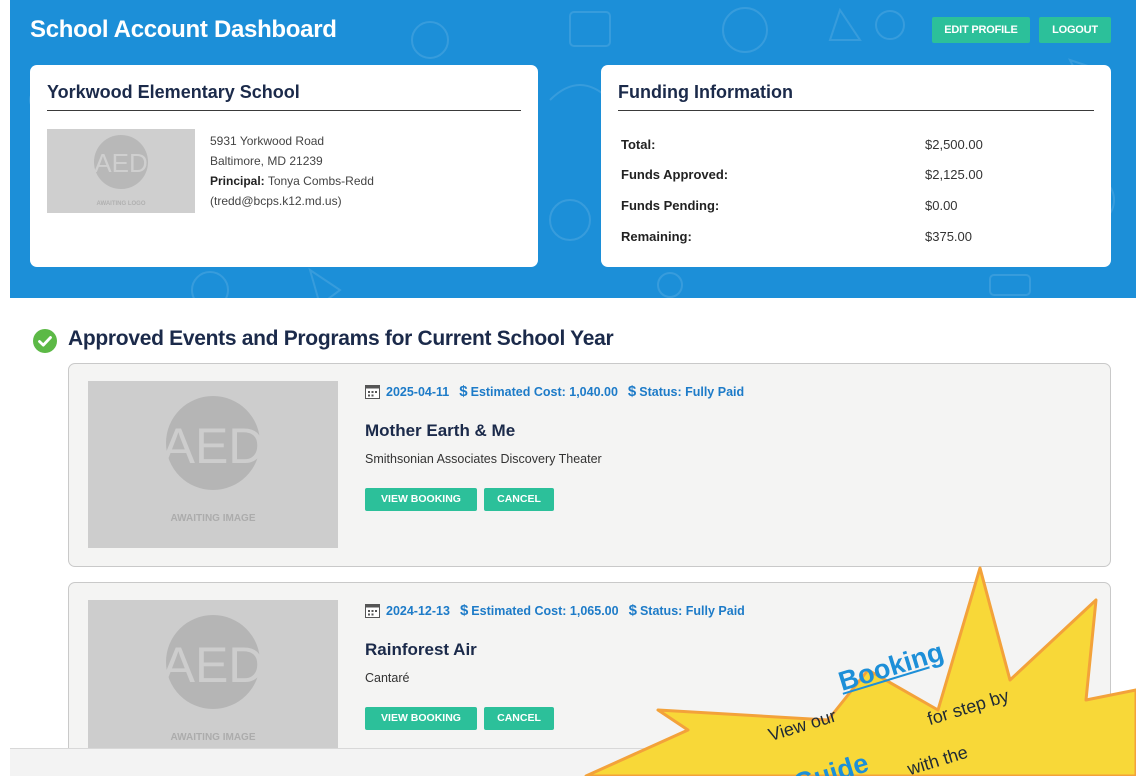 The height and width of the screenshot is (776, 1136). I want to click on funding-value: $2,500.00, so click(954, 144).